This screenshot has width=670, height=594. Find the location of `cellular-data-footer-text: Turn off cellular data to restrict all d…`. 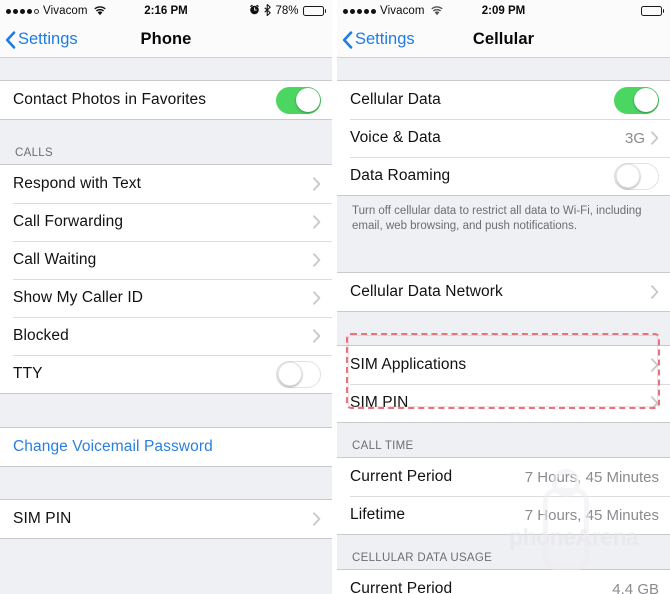

cellular-data-footer-text: Turn off cellular data to restrict all d… is located at coordinates (503, 215).